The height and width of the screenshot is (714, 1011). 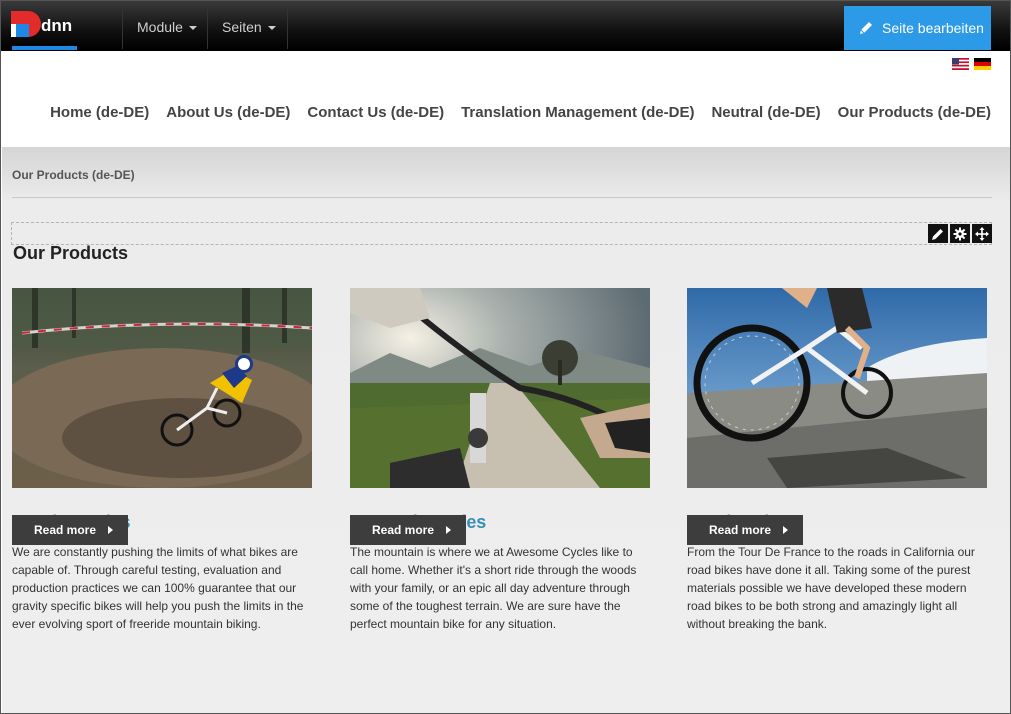 What do you see at coordinates (500, 388) in the screenshot?
I see `mountain-bike-photo` at bounding box center [500, 388].